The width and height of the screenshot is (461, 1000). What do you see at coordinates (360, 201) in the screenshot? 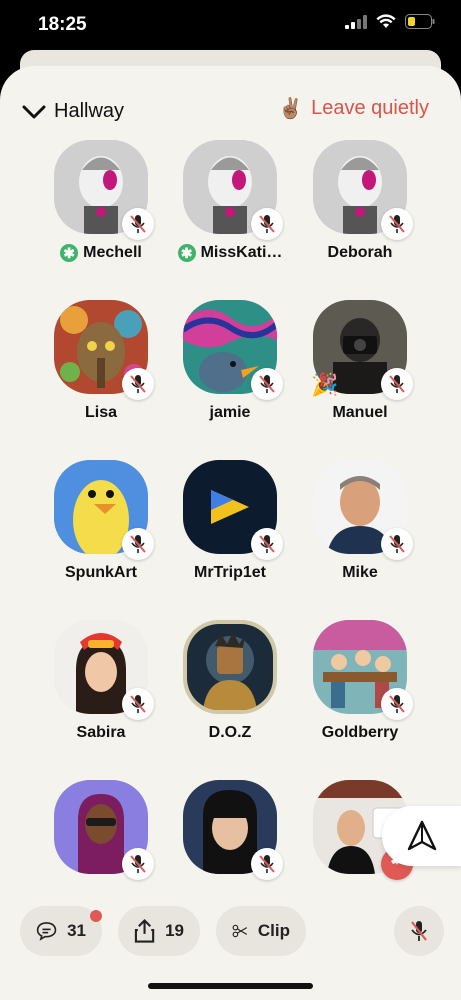
I see `participant: Deborah` at bounding box center [360, 201].